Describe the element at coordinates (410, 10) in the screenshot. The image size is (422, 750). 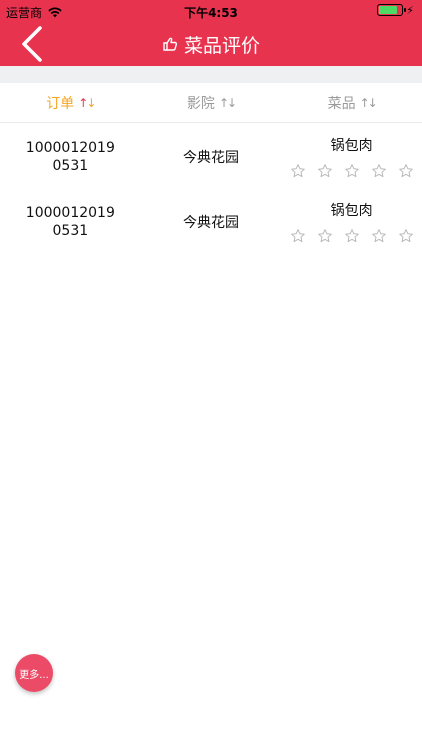
I see `charging-icon: ⚡` at that location.